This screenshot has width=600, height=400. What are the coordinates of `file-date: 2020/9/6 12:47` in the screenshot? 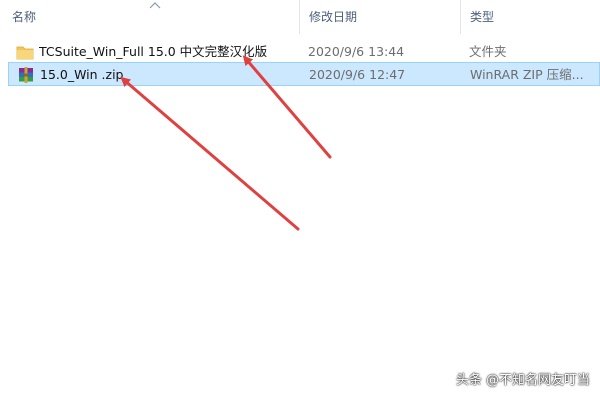 It's located at (357, 74).